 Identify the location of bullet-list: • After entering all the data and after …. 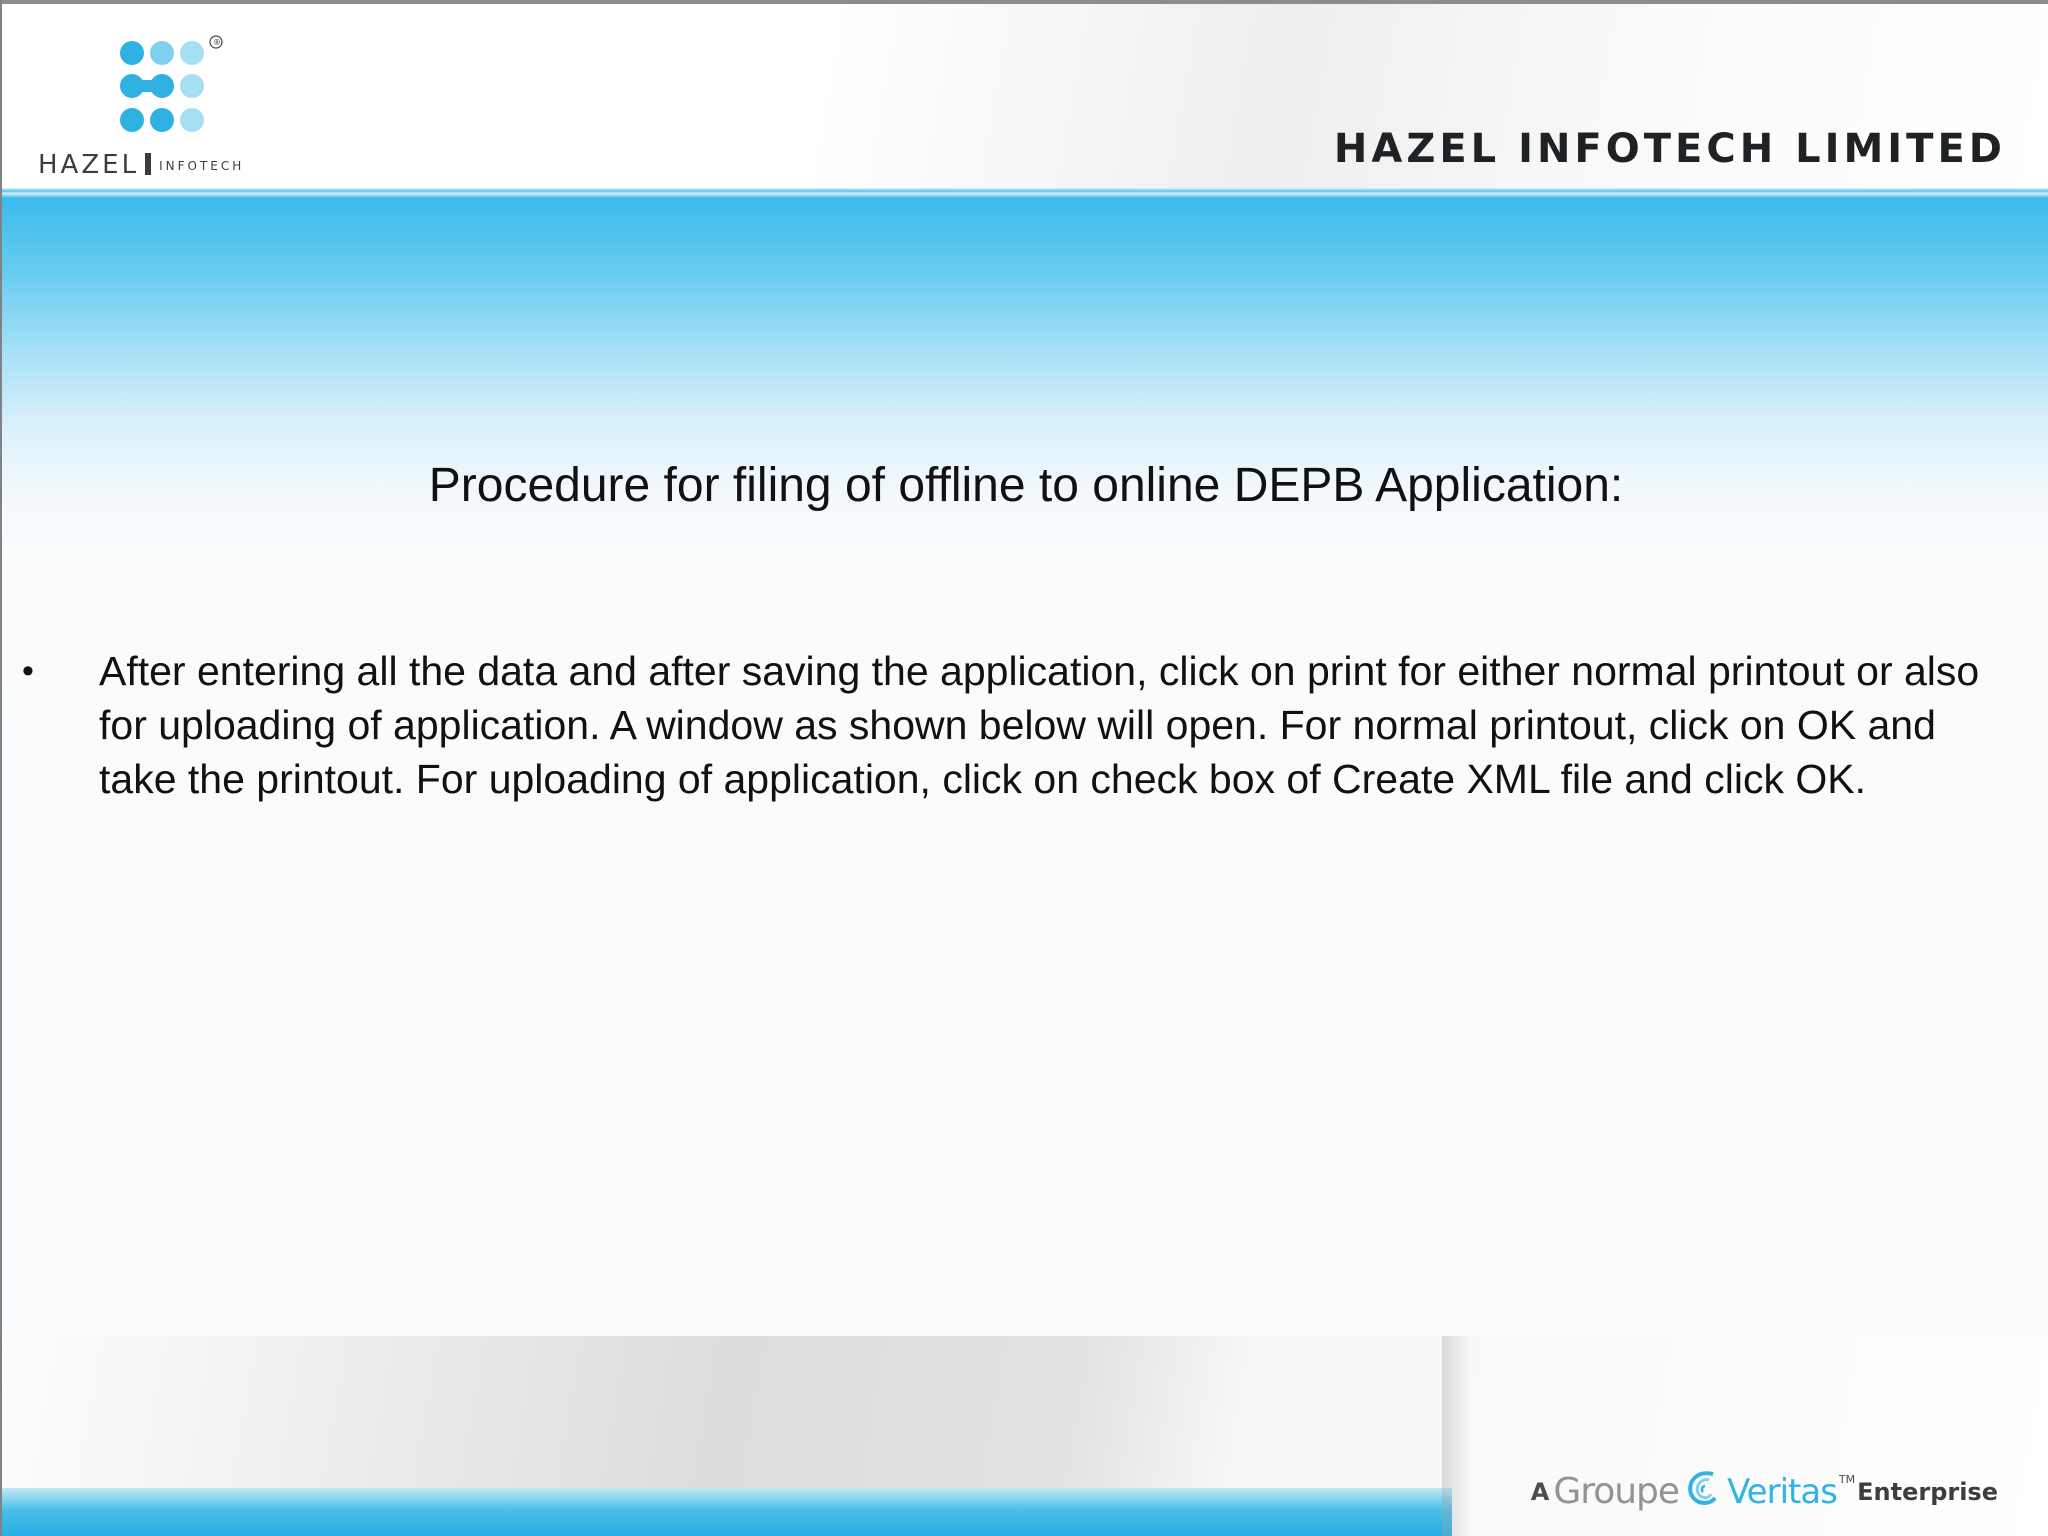
(1025, 725).